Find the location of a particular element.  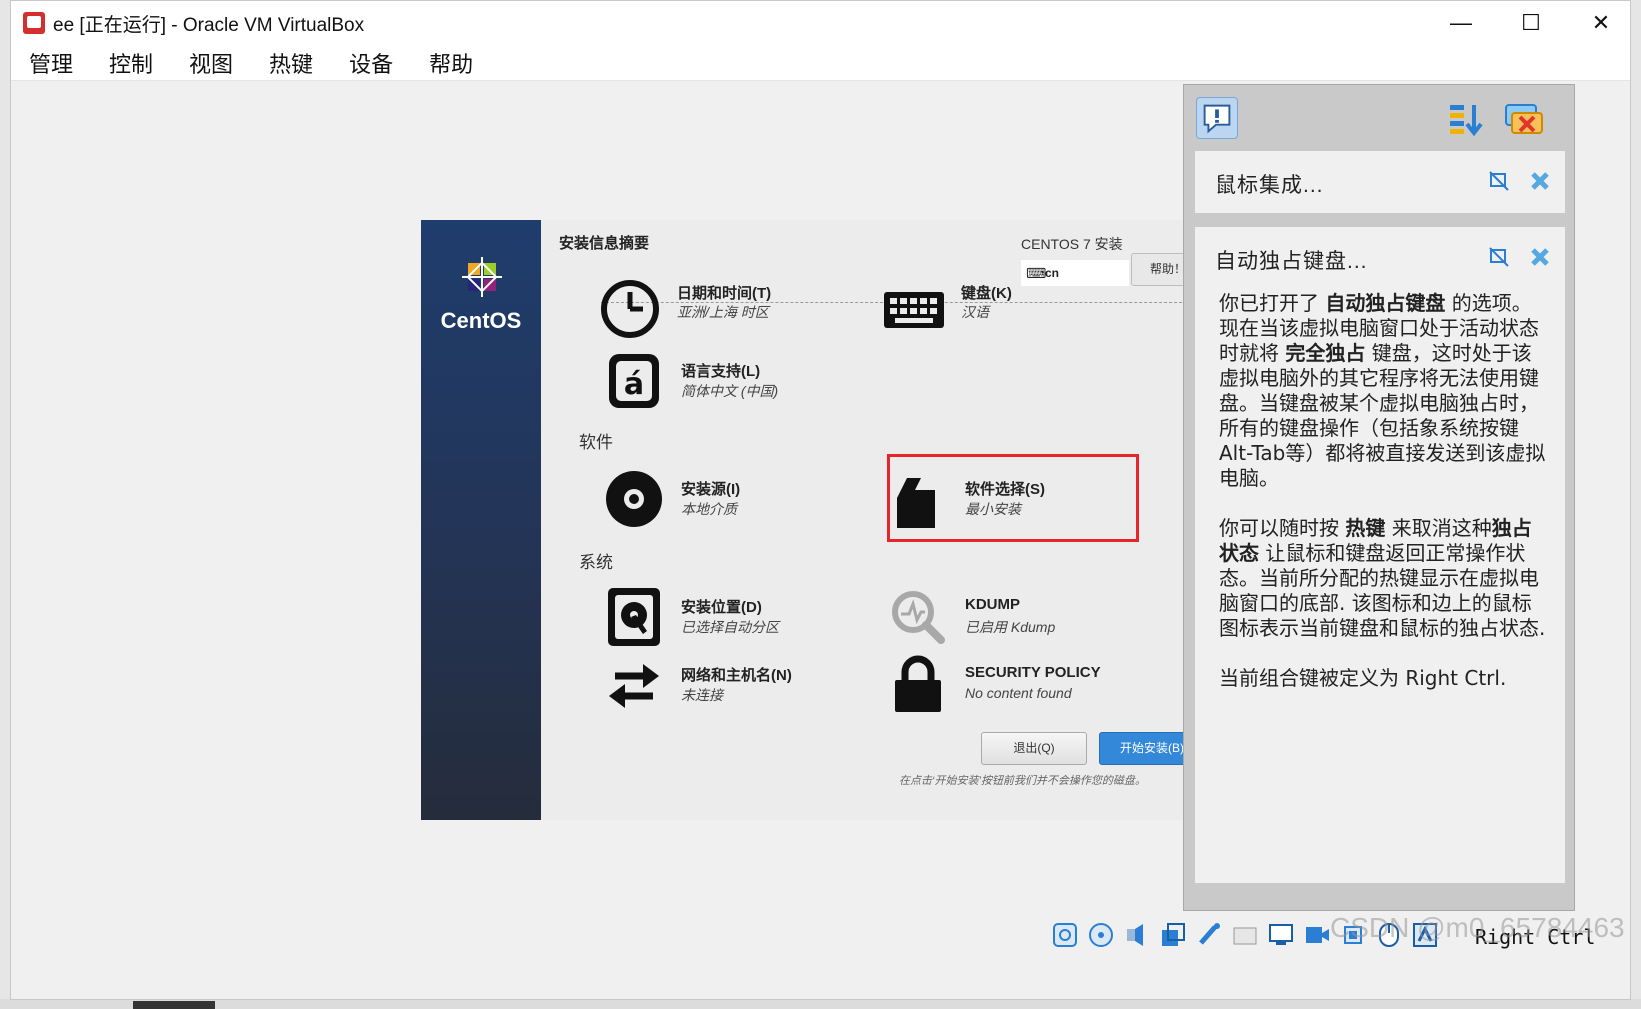

spoke-status: No content found is located at coordinates (1018, 693).